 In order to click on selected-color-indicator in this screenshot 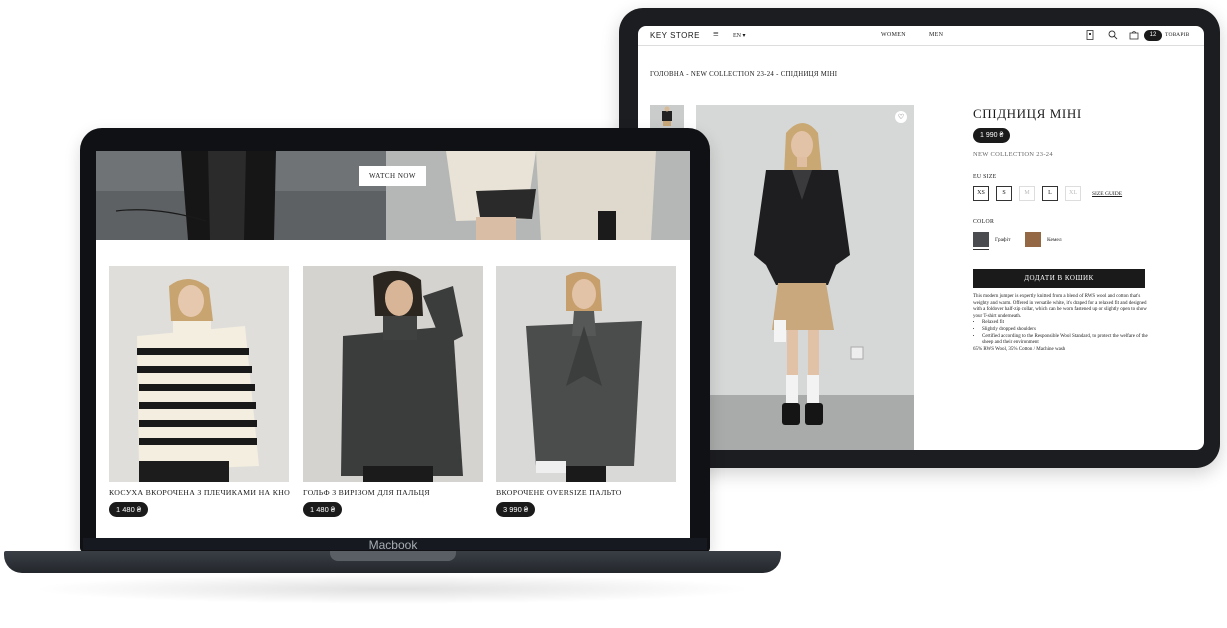, I will do `click(981, 249)`.